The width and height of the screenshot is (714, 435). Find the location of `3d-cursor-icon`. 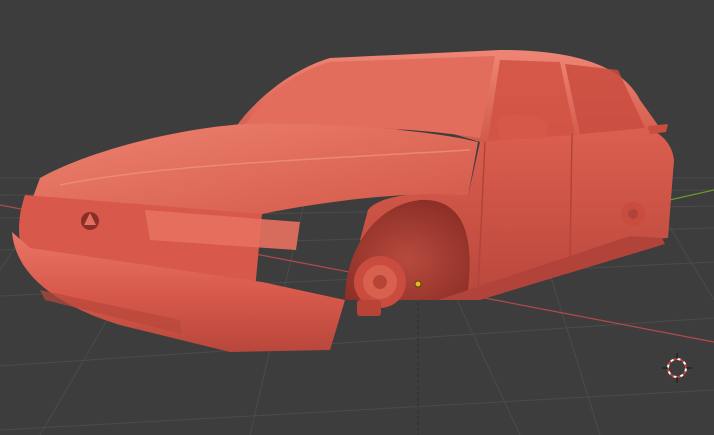

3d-cursor-icon is located at coordinates (677, 368).